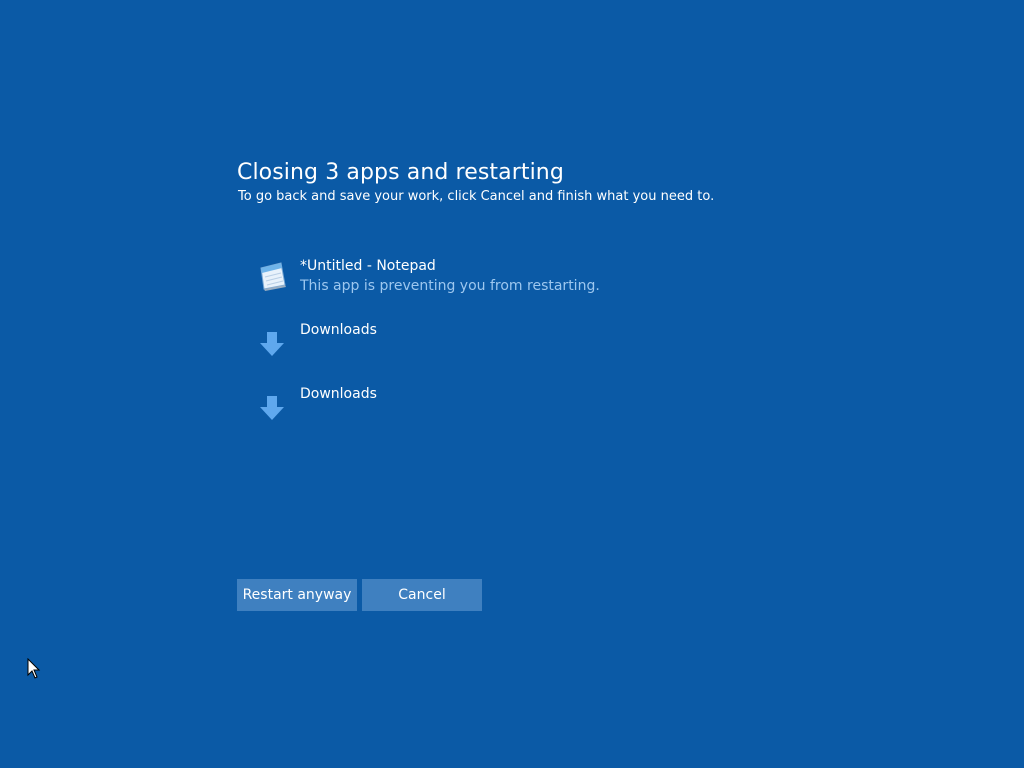 This screenshot has width=1024, height=768. What do you see at coordinates (272, 275) in the screenshot?
I see `notepad-icon` at bounding box center [272, 275].